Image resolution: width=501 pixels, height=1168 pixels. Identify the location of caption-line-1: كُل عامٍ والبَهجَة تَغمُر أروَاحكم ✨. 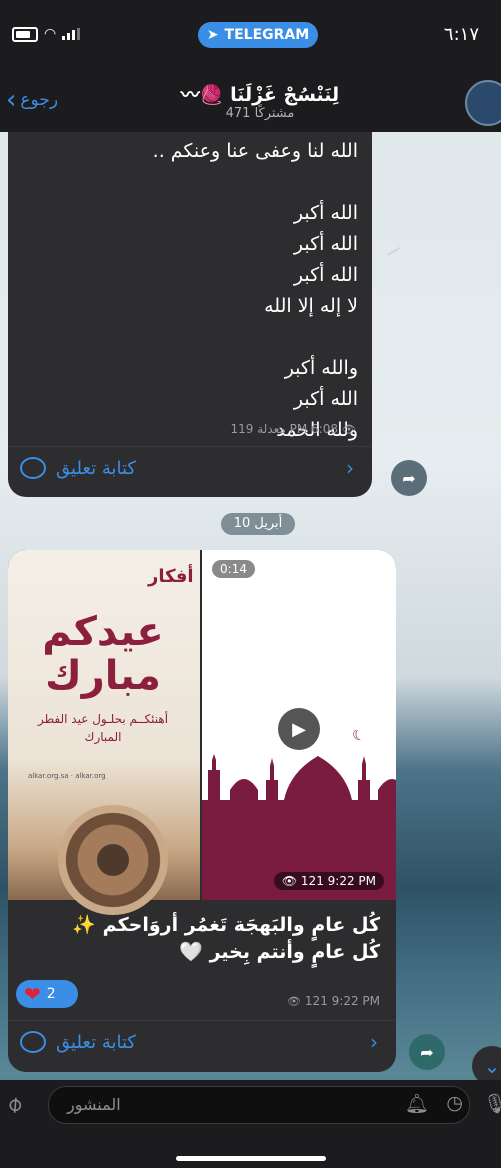
(226, 925).